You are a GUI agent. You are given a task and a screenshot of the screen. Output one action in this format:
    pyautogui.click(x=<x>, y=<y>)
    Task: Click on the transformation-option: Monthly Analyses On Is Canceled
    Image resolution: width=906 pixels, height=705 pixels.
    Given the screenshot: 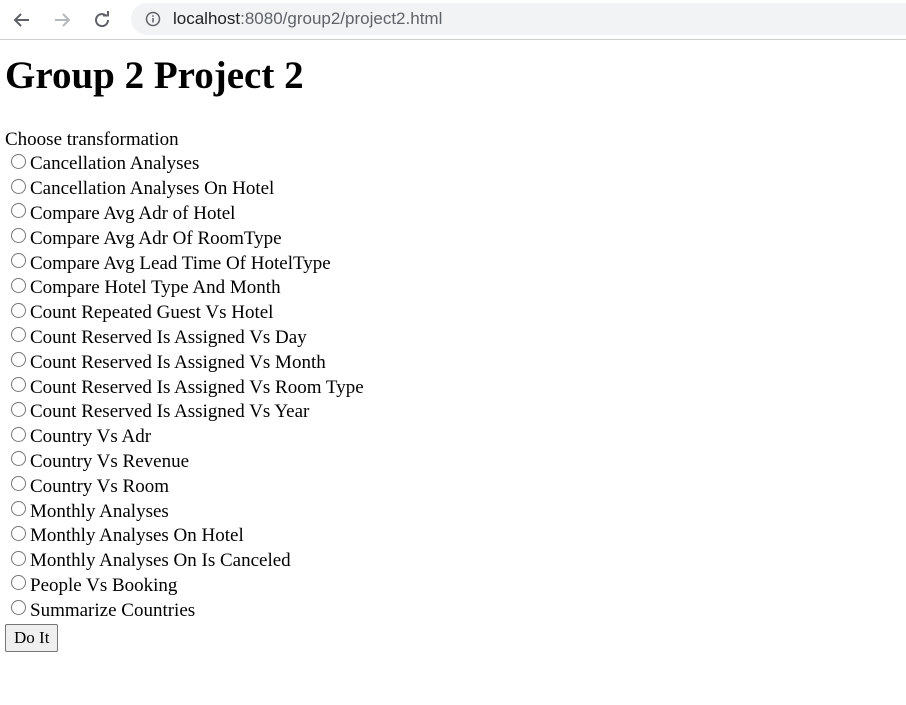 What is the action you would take?
    pyautogui.click(x=184, y=561)
    